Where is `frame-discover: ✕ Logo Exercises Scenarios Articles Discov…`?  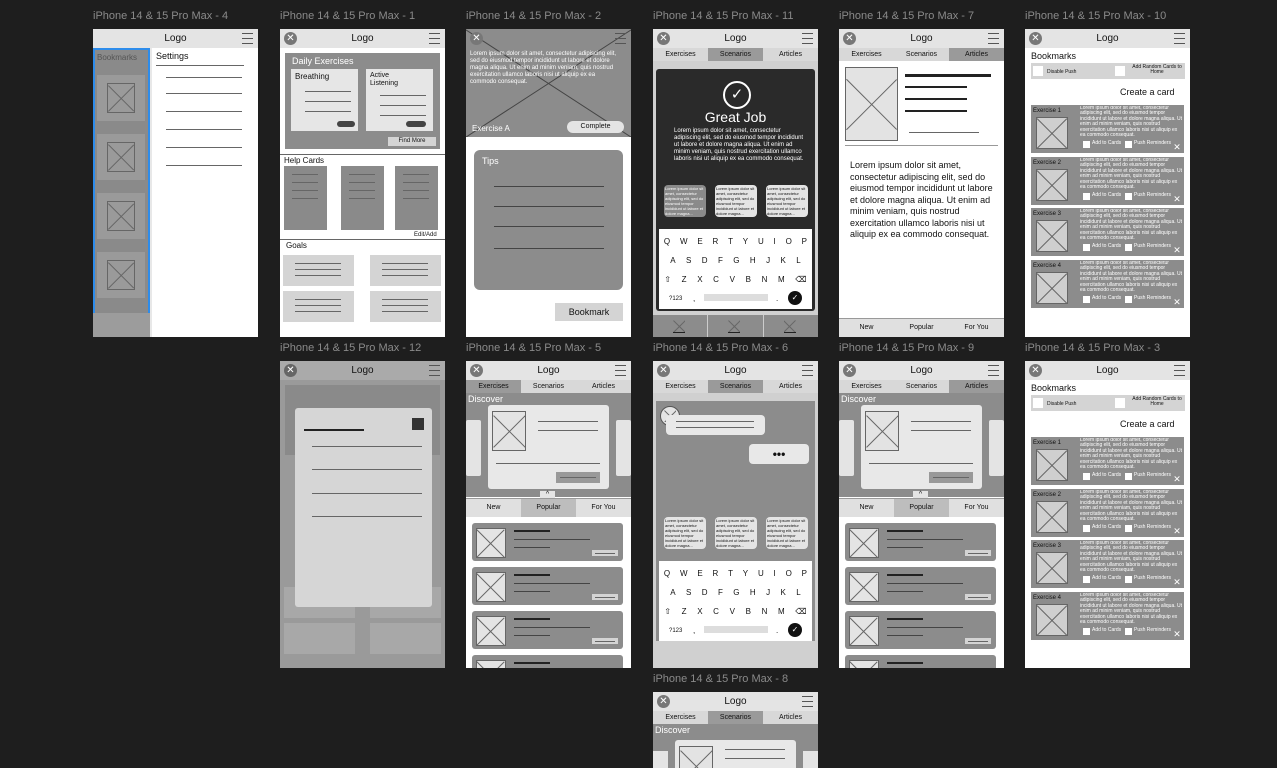 frame-discover: ✕ Logo Exercises Scenarios Articles Discov… is located at coordinates (548, 514).